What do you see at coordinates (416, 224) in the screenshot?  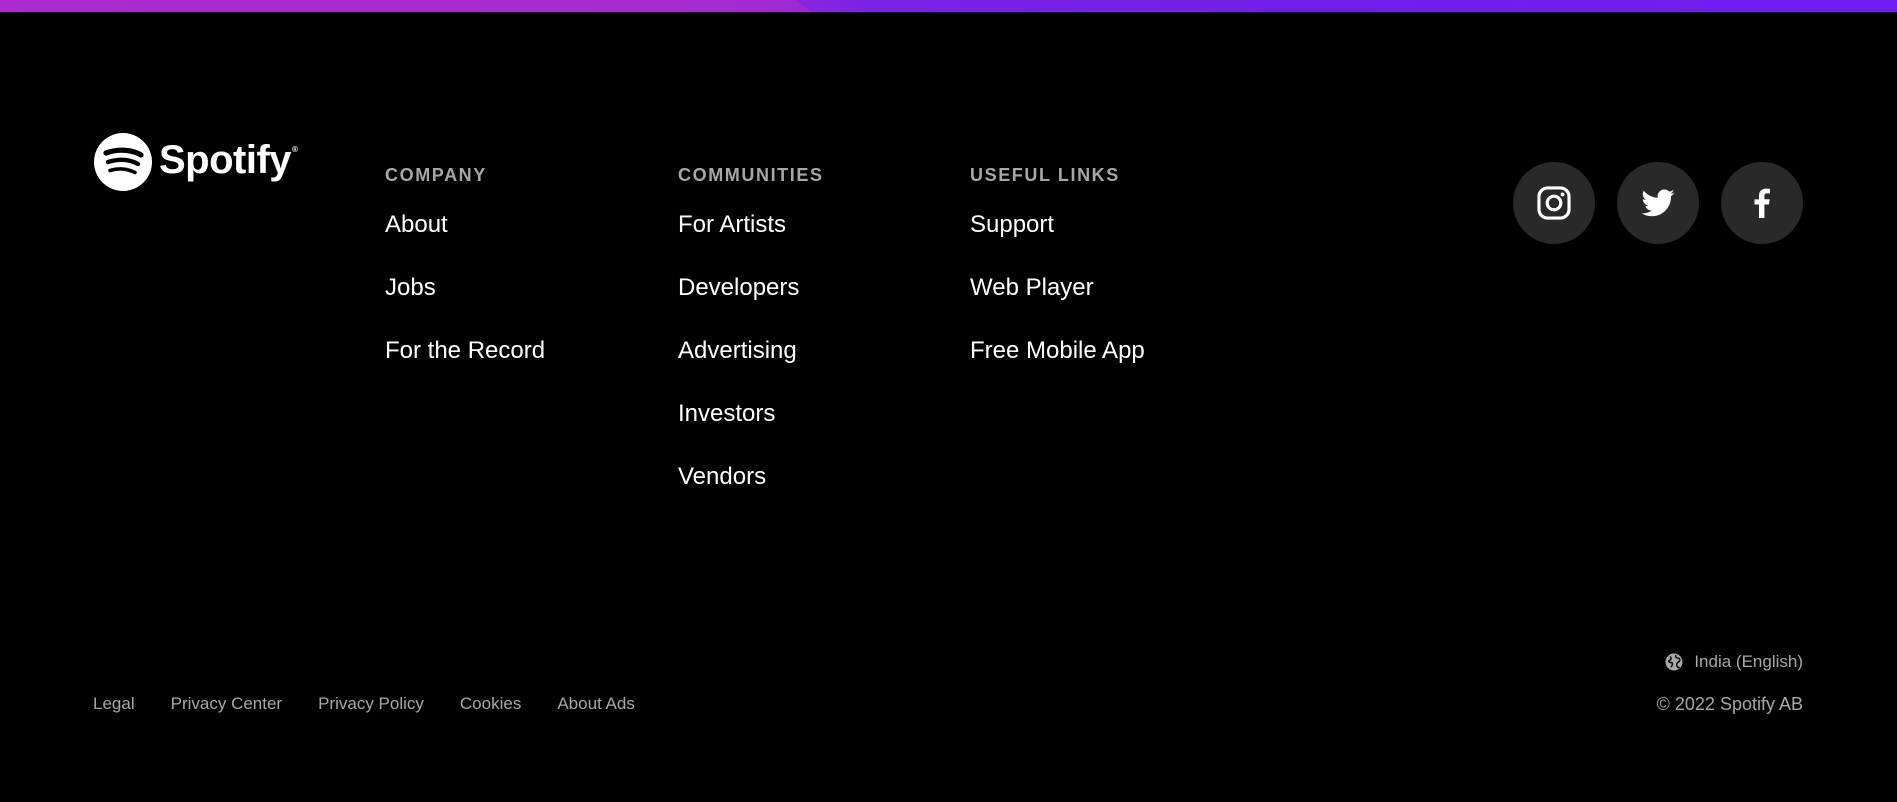 I see `link-about: About` at bounding box center [416, 224].